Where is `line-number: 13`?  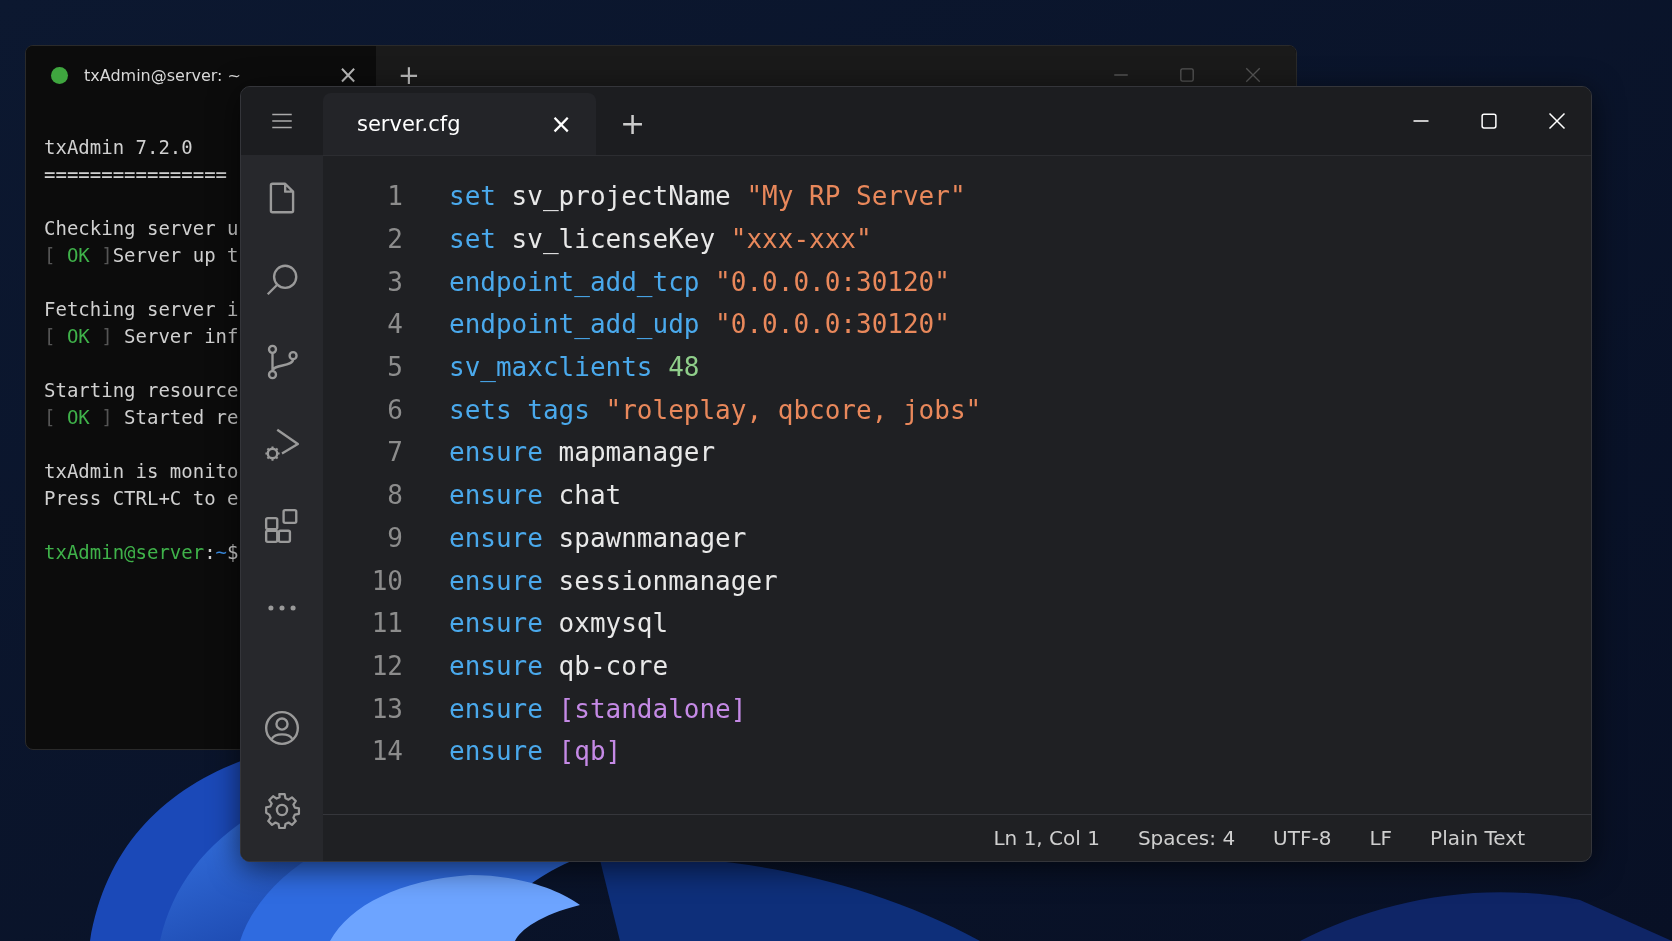
line-number: 13 is located at coordinates (386, 708).